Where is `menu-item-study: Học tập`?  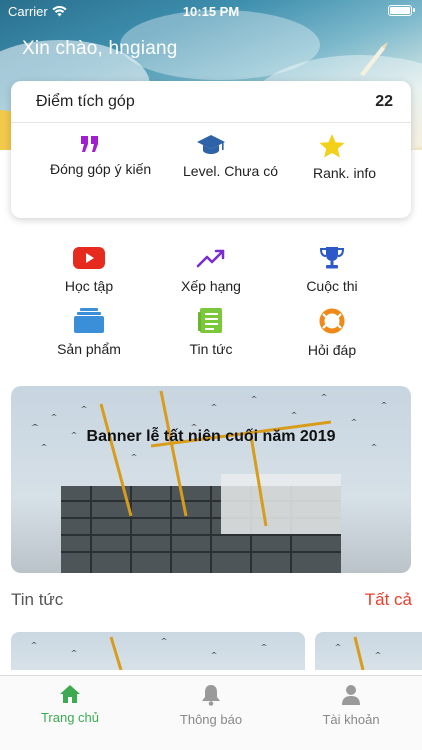
menu-item-study: Học tập is located at coordinates (89, 270).